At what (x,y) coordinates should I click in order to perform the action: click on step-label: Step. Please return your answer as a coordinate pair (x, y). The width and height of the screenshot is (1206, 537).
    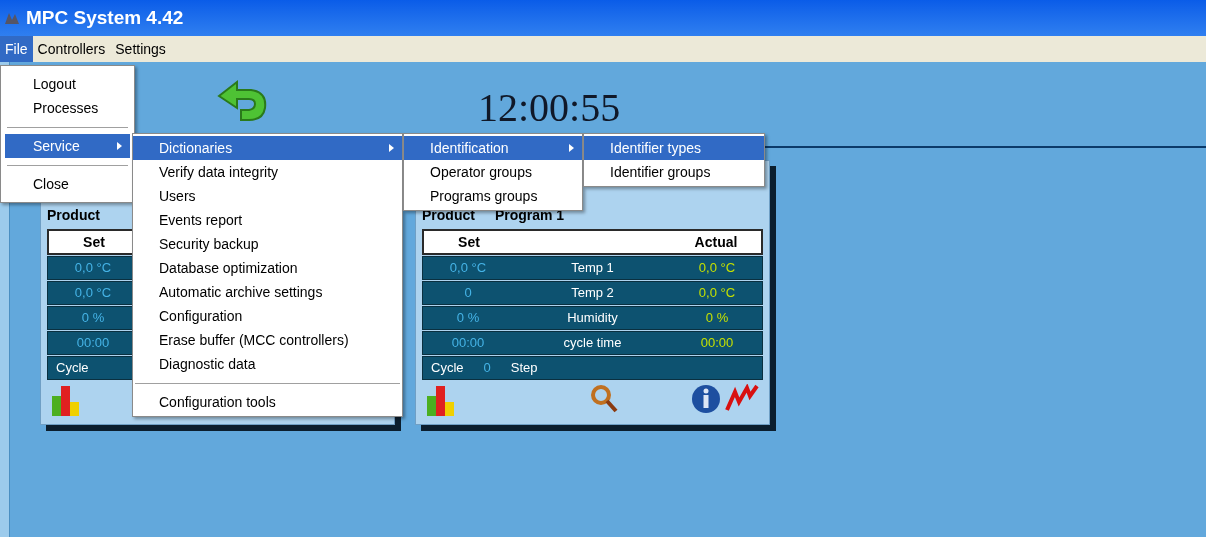
    Looking at the image, I should click on (524, 368).